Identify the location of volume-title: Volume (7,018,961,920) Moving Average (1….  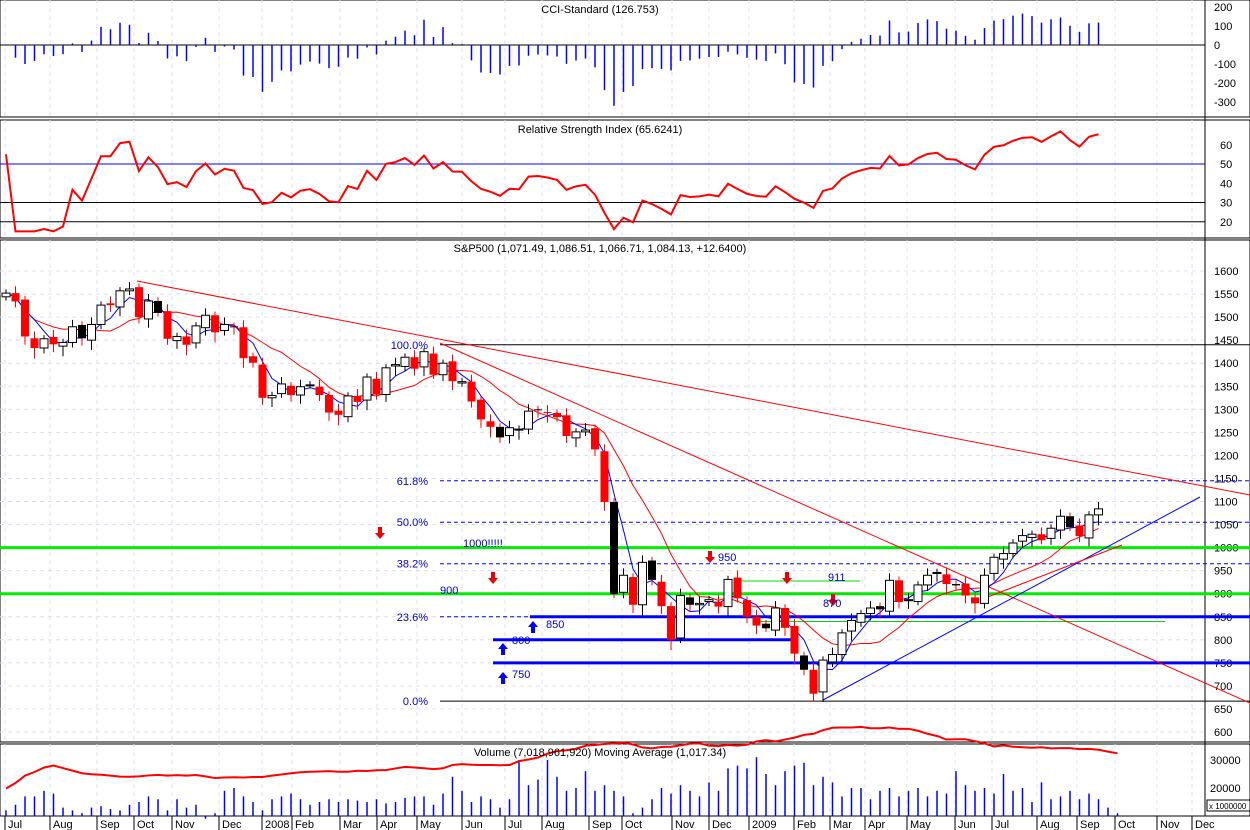
(600, 753).